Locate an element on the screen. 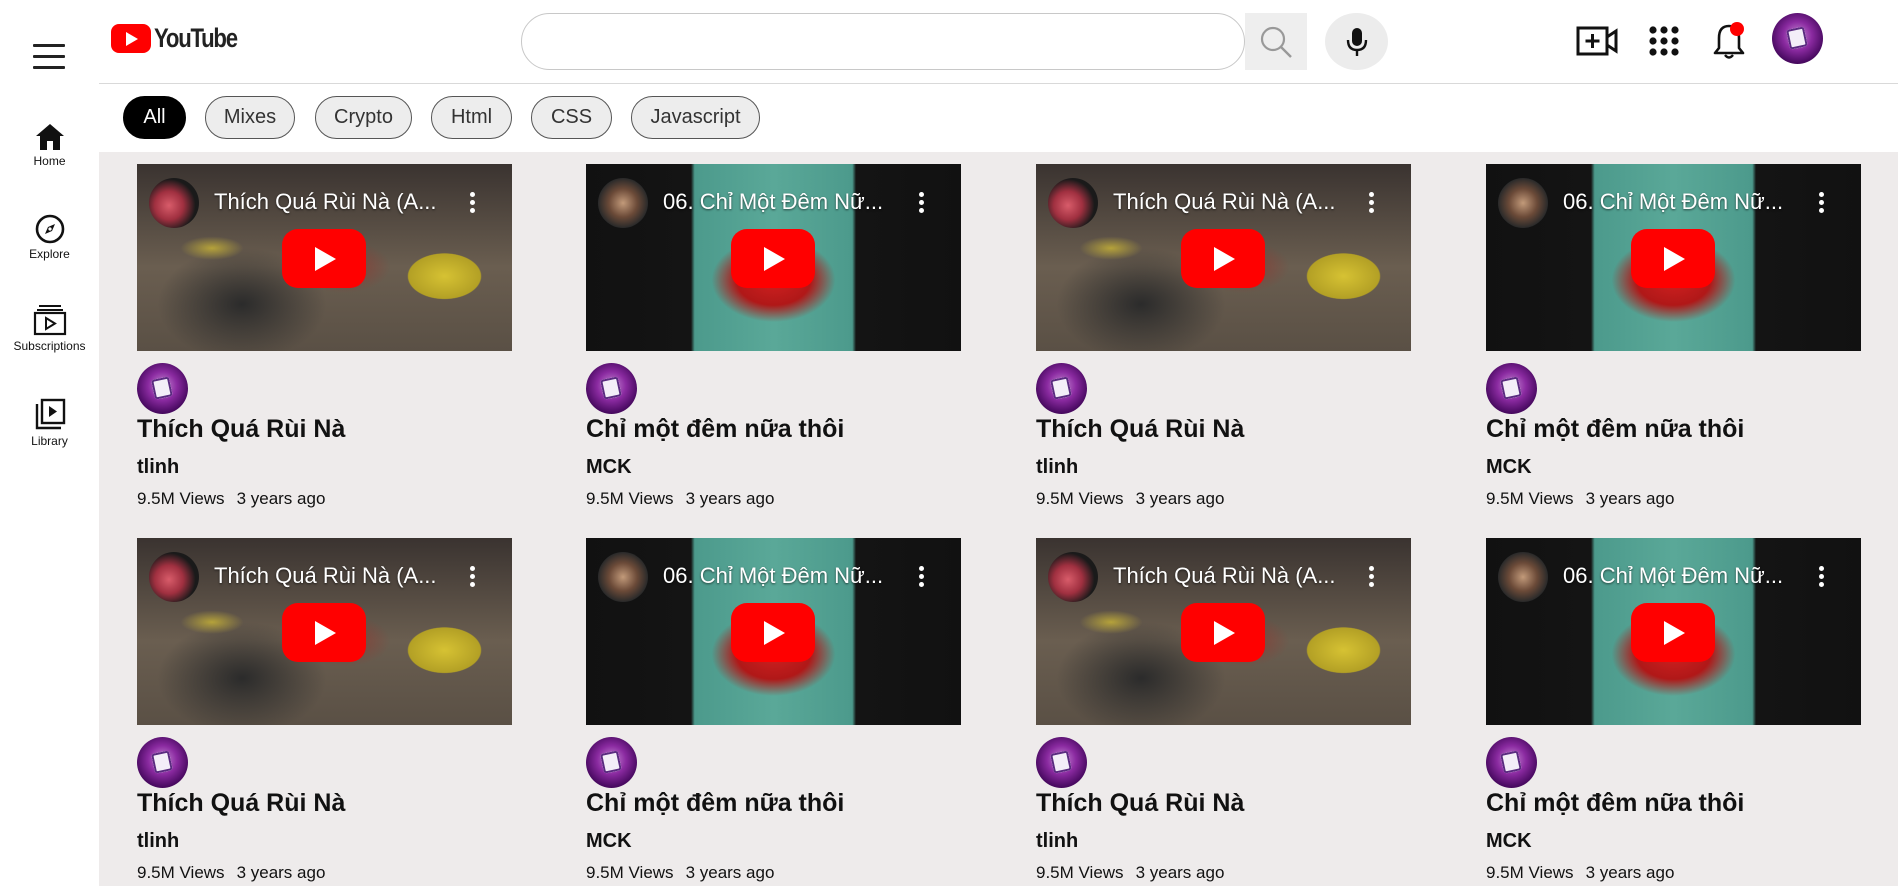 The image size is (1898, 886). search-input is located at coordinates (883, 41).